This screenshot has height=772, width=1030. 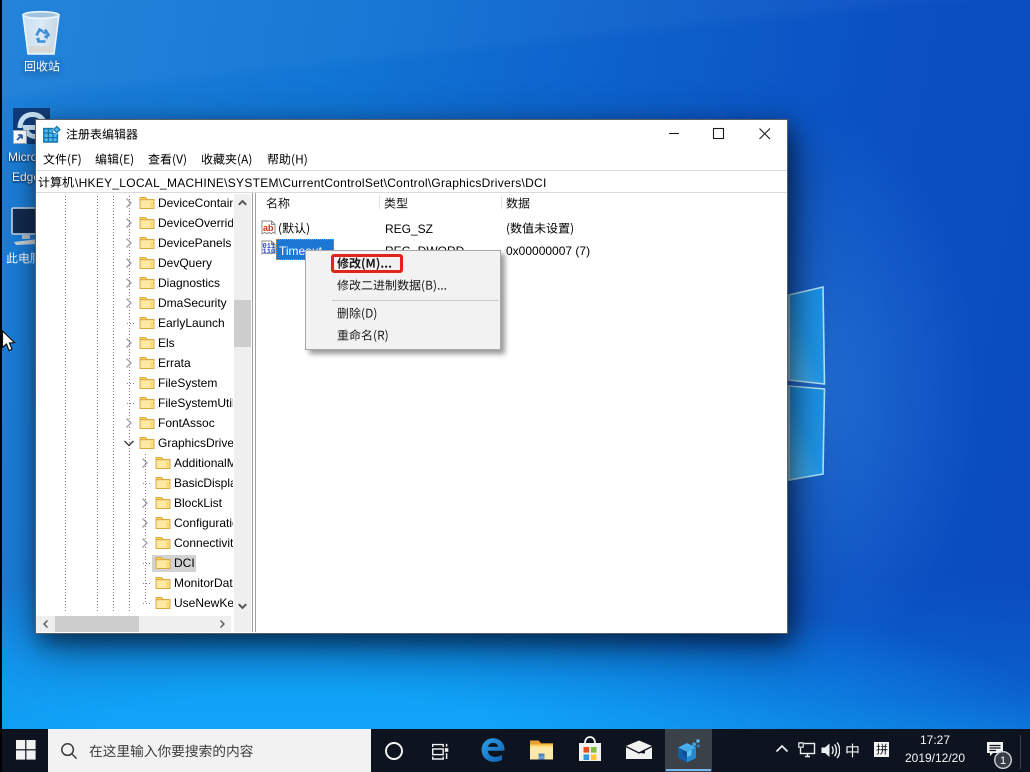 I want to click on svg-text: ab, so click(x=268, y=228).